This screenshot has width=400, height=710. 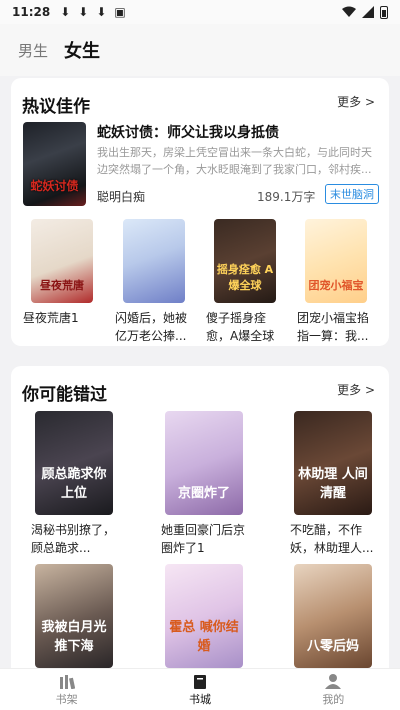 I want to click on book-title: 蛇妖讨债：师父让我以身抵债, so click(x=188, y=132).